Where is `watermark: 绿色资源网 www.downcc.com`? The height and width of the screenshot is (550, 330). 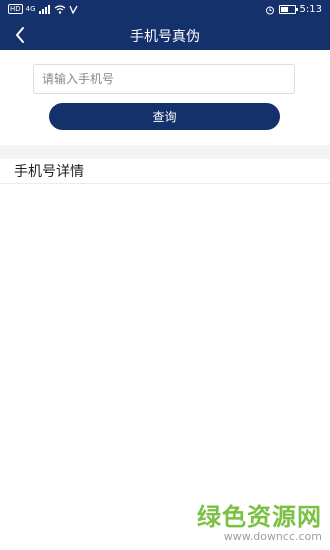 watermark: 绿色资源网 www.downcc.com is located at coordinates (259, 523).